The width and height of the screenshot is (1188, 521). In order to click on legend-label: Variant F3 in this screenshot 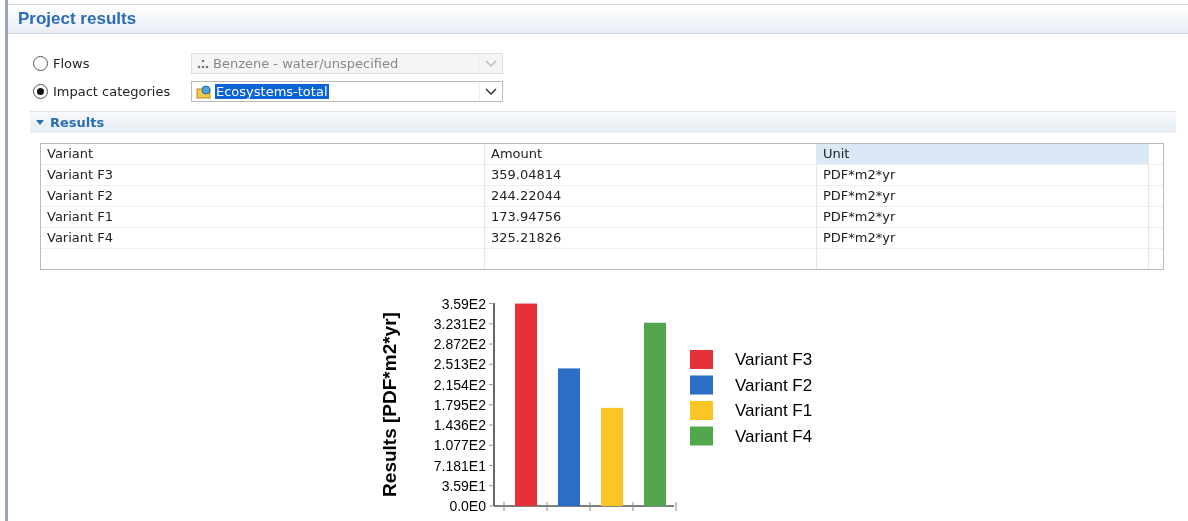, I will do `click(774, 359)`.